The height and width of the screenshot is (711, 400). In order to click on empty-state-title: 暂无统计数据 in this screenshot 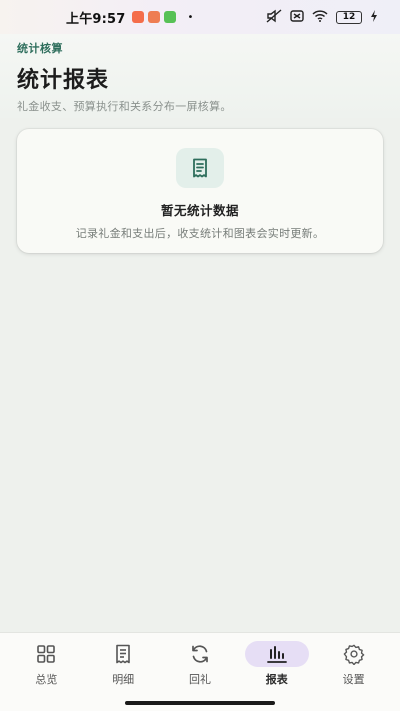, I will do `click(199, 210)`.